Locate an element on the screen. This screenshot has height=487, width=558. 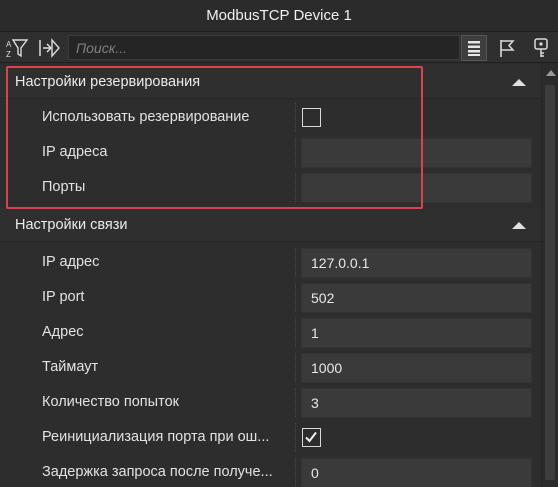
ports-field is located at coordinates (416, 188).